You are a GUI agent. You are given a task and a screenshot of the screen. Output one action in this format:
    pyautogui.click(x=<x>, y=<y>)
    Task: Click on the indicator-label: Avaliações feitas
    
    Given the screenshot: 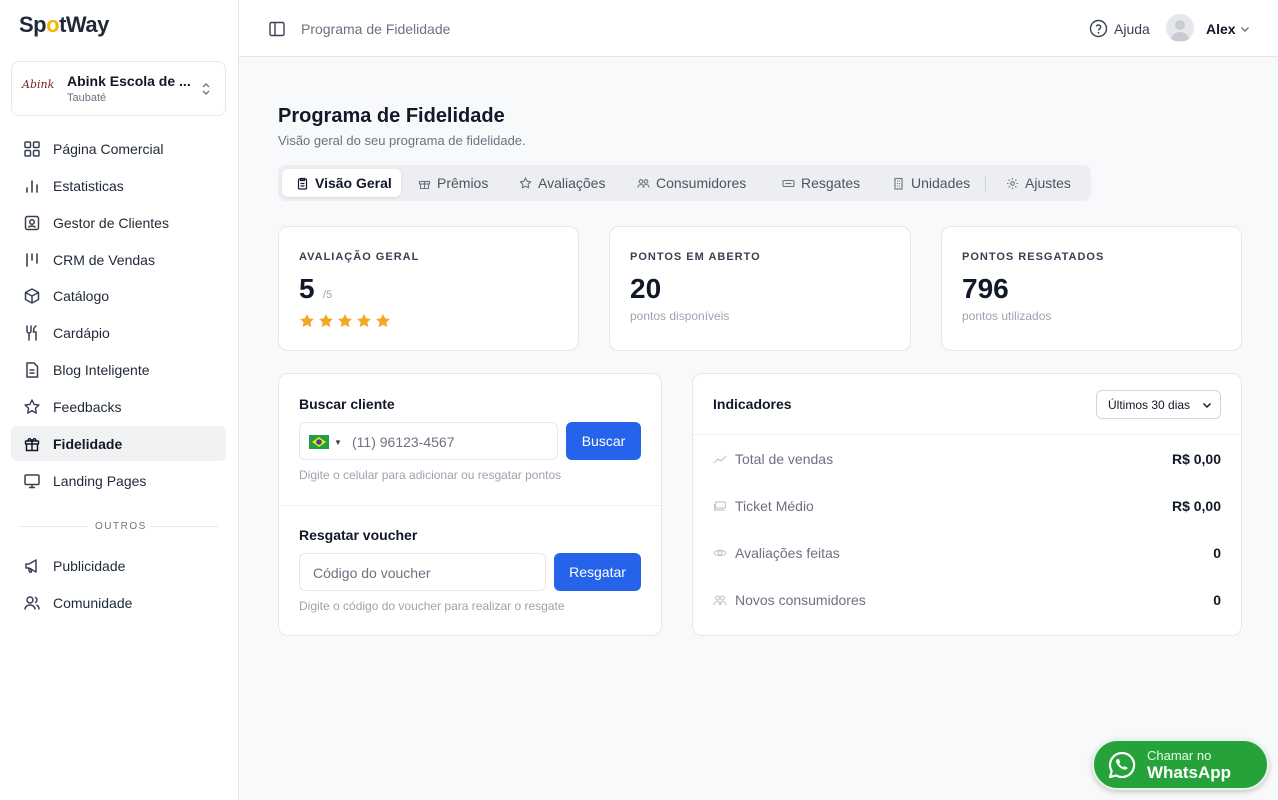 What is the action you would take?
    pyautogui.click(x=787, y=553)
    